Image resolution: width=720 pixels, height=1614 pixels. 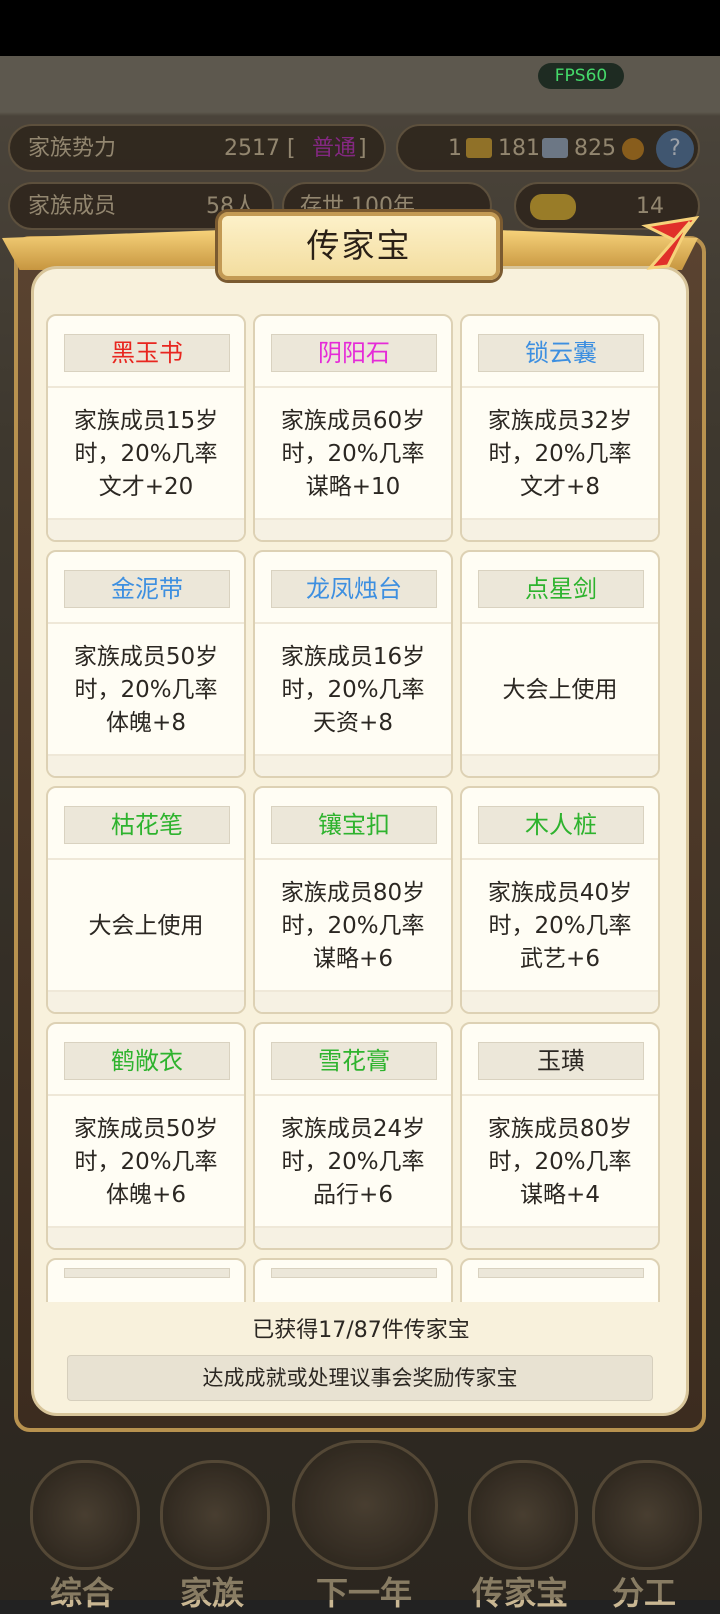 What do you see at coordinates (146, 1161) in the screenshot?
I see `heirloom-desc: 家族成员50岁 时，20%几率 体魄+6` at bounding box center [146, 1161].